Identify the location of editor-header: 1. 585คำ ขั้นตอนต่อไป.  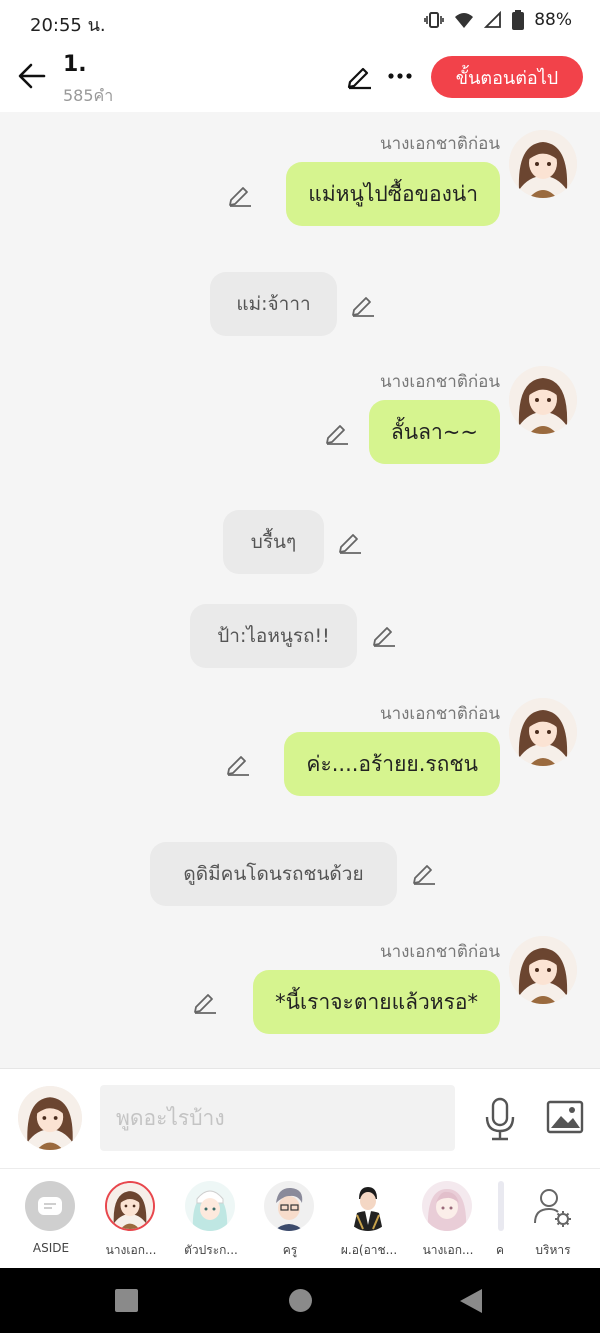
(300, 78).